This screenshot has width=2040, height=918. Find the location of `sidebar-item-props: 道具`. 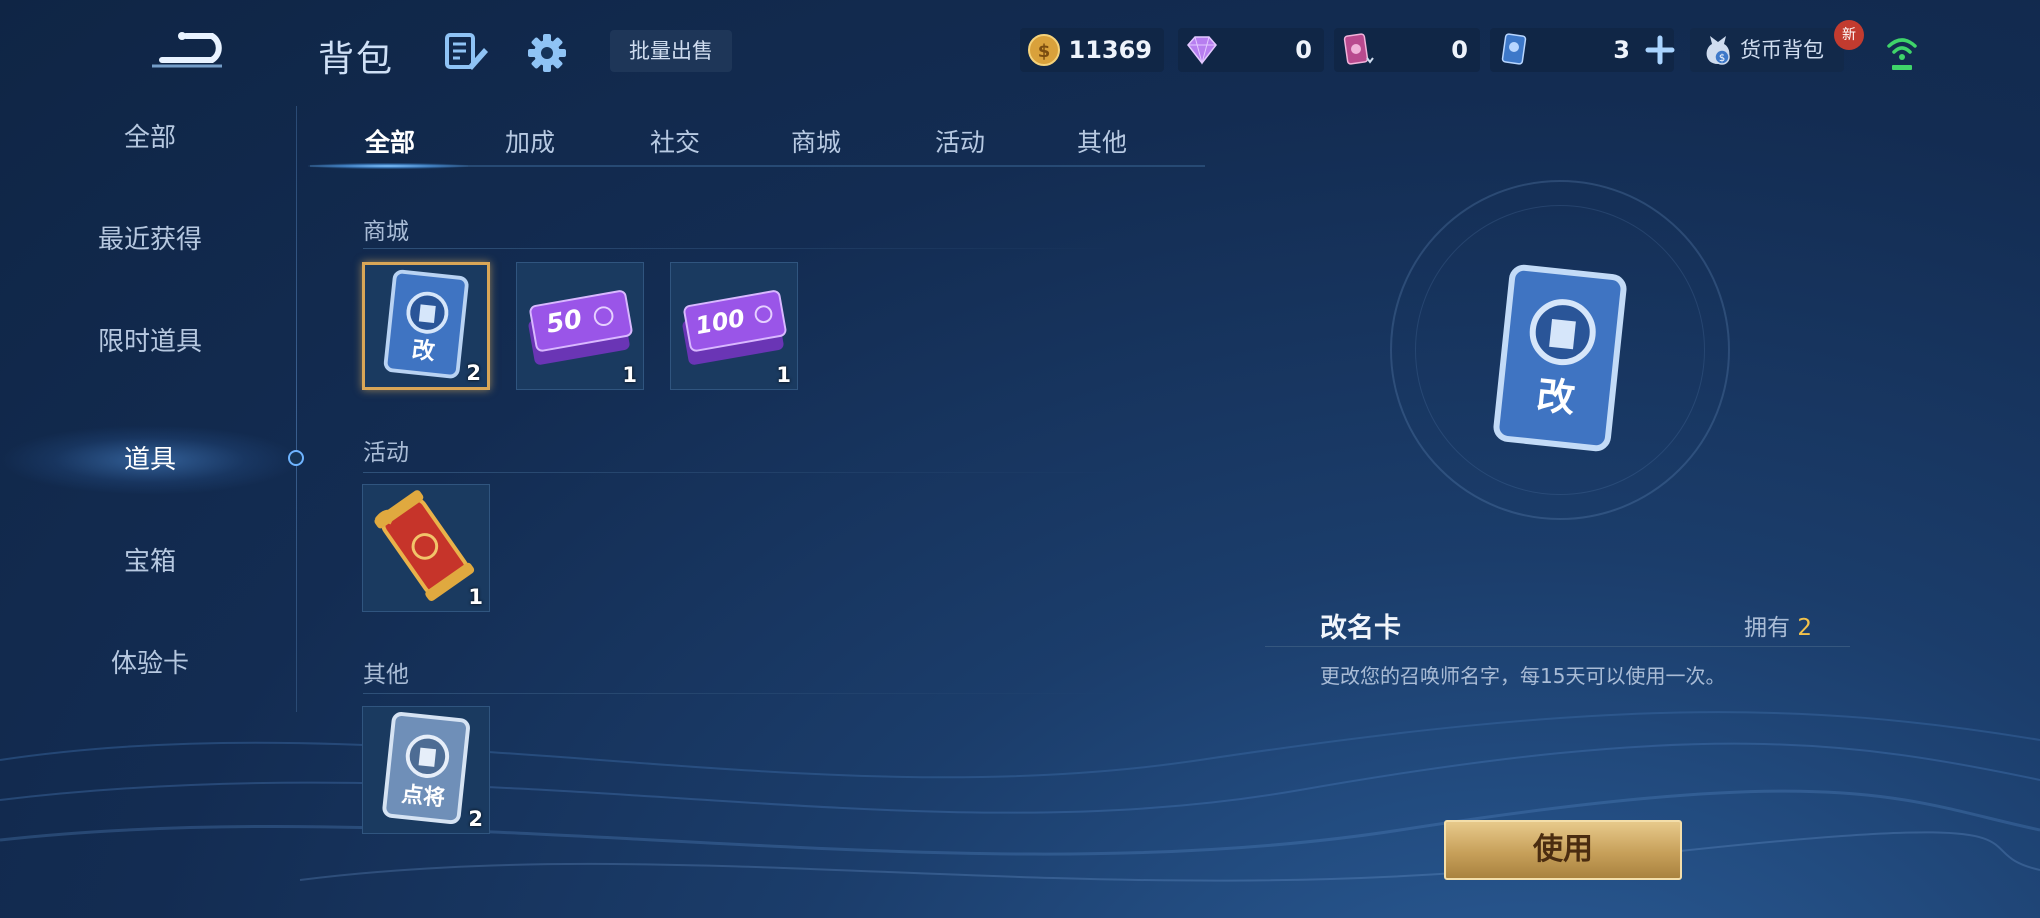

sidebar-item-props: 道具 is located at coordinates (150, 460).